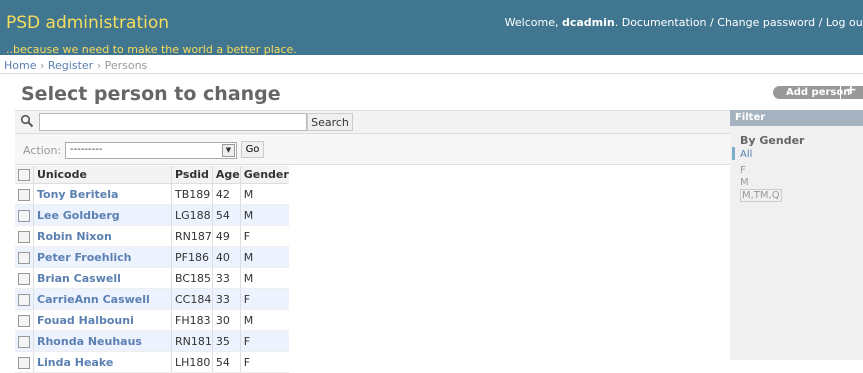 This screenshot has height=373, width=863. I want to click on welcome-text: Welcome,, so click(531, 22).